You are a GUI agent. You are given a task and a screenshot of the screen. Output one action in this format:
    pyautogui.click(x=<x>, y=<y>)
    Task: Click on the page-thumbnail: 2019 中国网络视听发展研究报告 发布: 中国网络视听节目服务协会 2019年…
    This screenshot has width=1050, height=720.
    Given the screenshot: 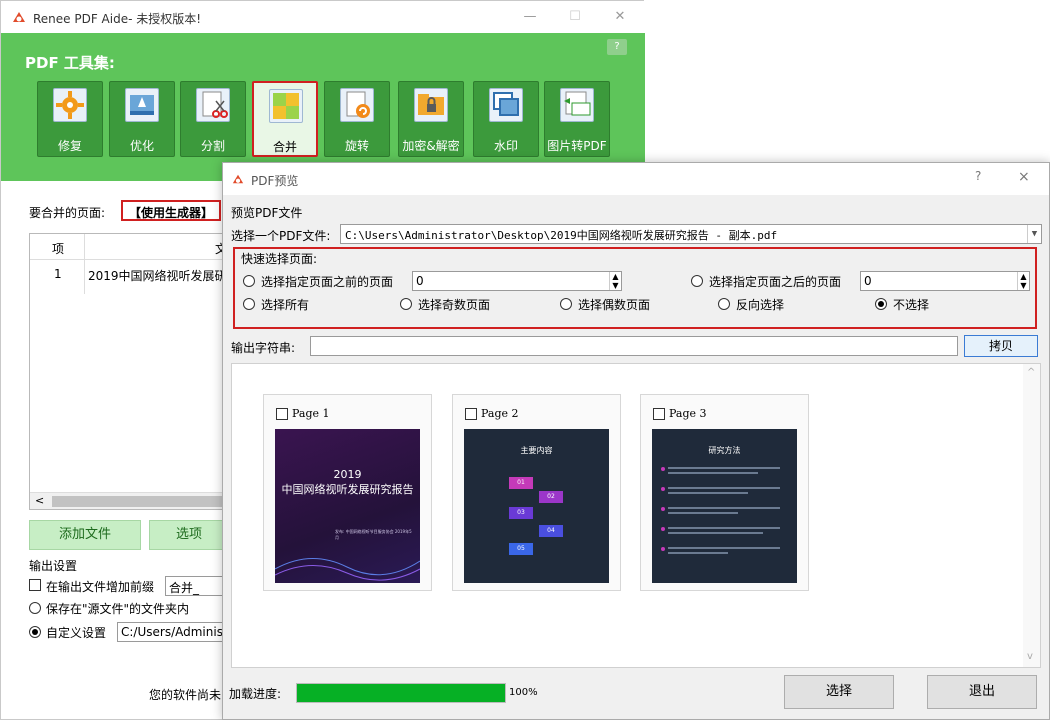 What is the action you would take?
    pyautogui.click(x=347, y=506)
    